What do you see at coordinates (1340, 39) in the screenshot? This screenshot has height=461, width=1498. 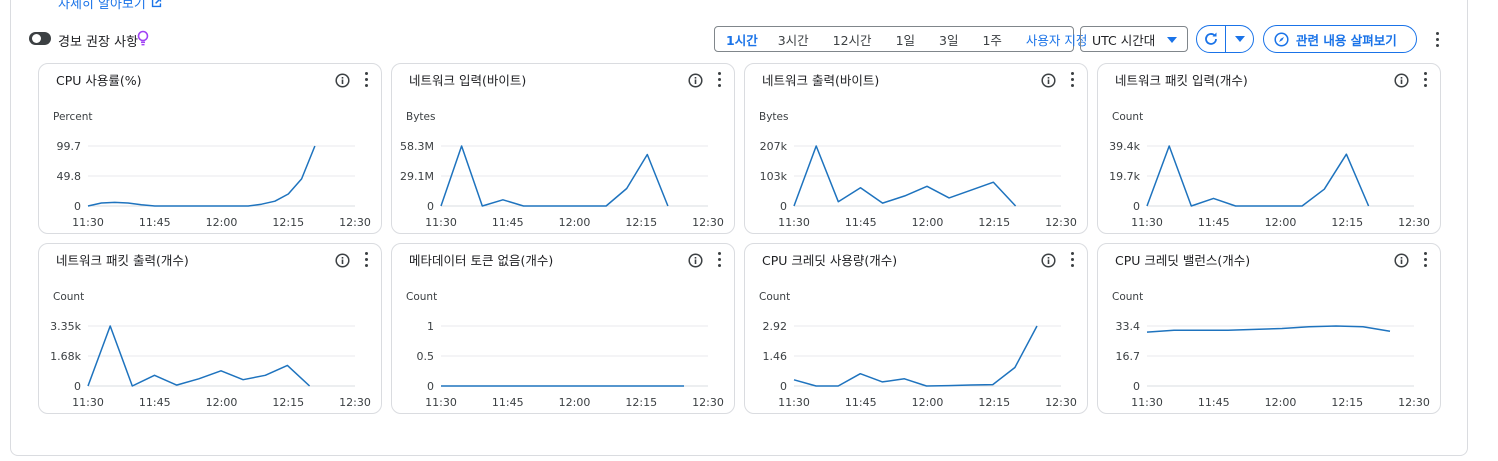 I see `explore-related-button: 관련 내용 살펴보기` at bounding box center [1340, 39].